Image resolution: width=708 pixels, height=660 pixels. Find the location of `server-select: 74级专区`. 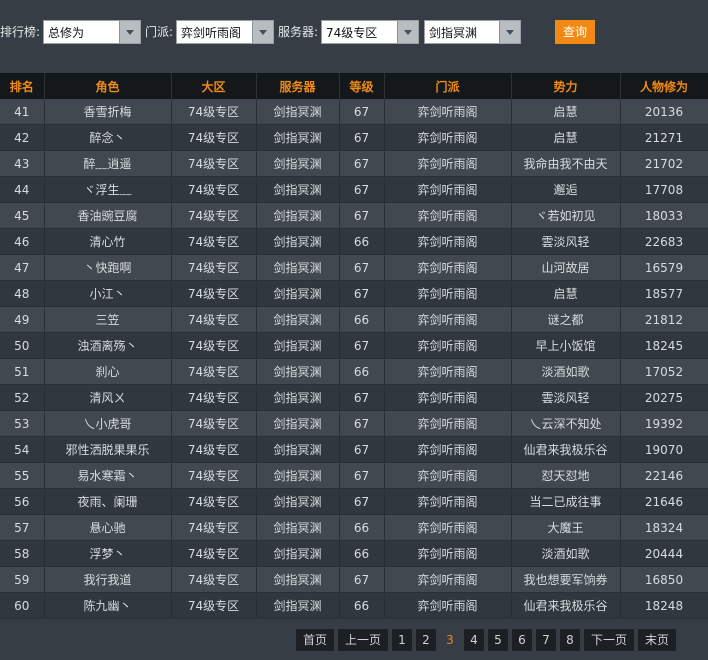

server-select: 74级专区 is located at coordinates (370, 32).